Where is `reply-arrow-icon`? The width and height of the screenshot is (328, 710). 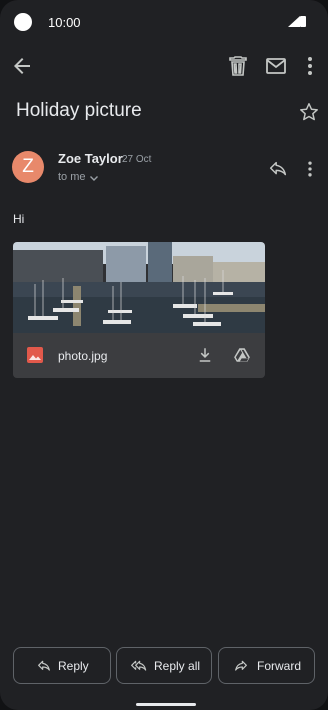 reply-arrow-icon is located at coordinates (44, 665).